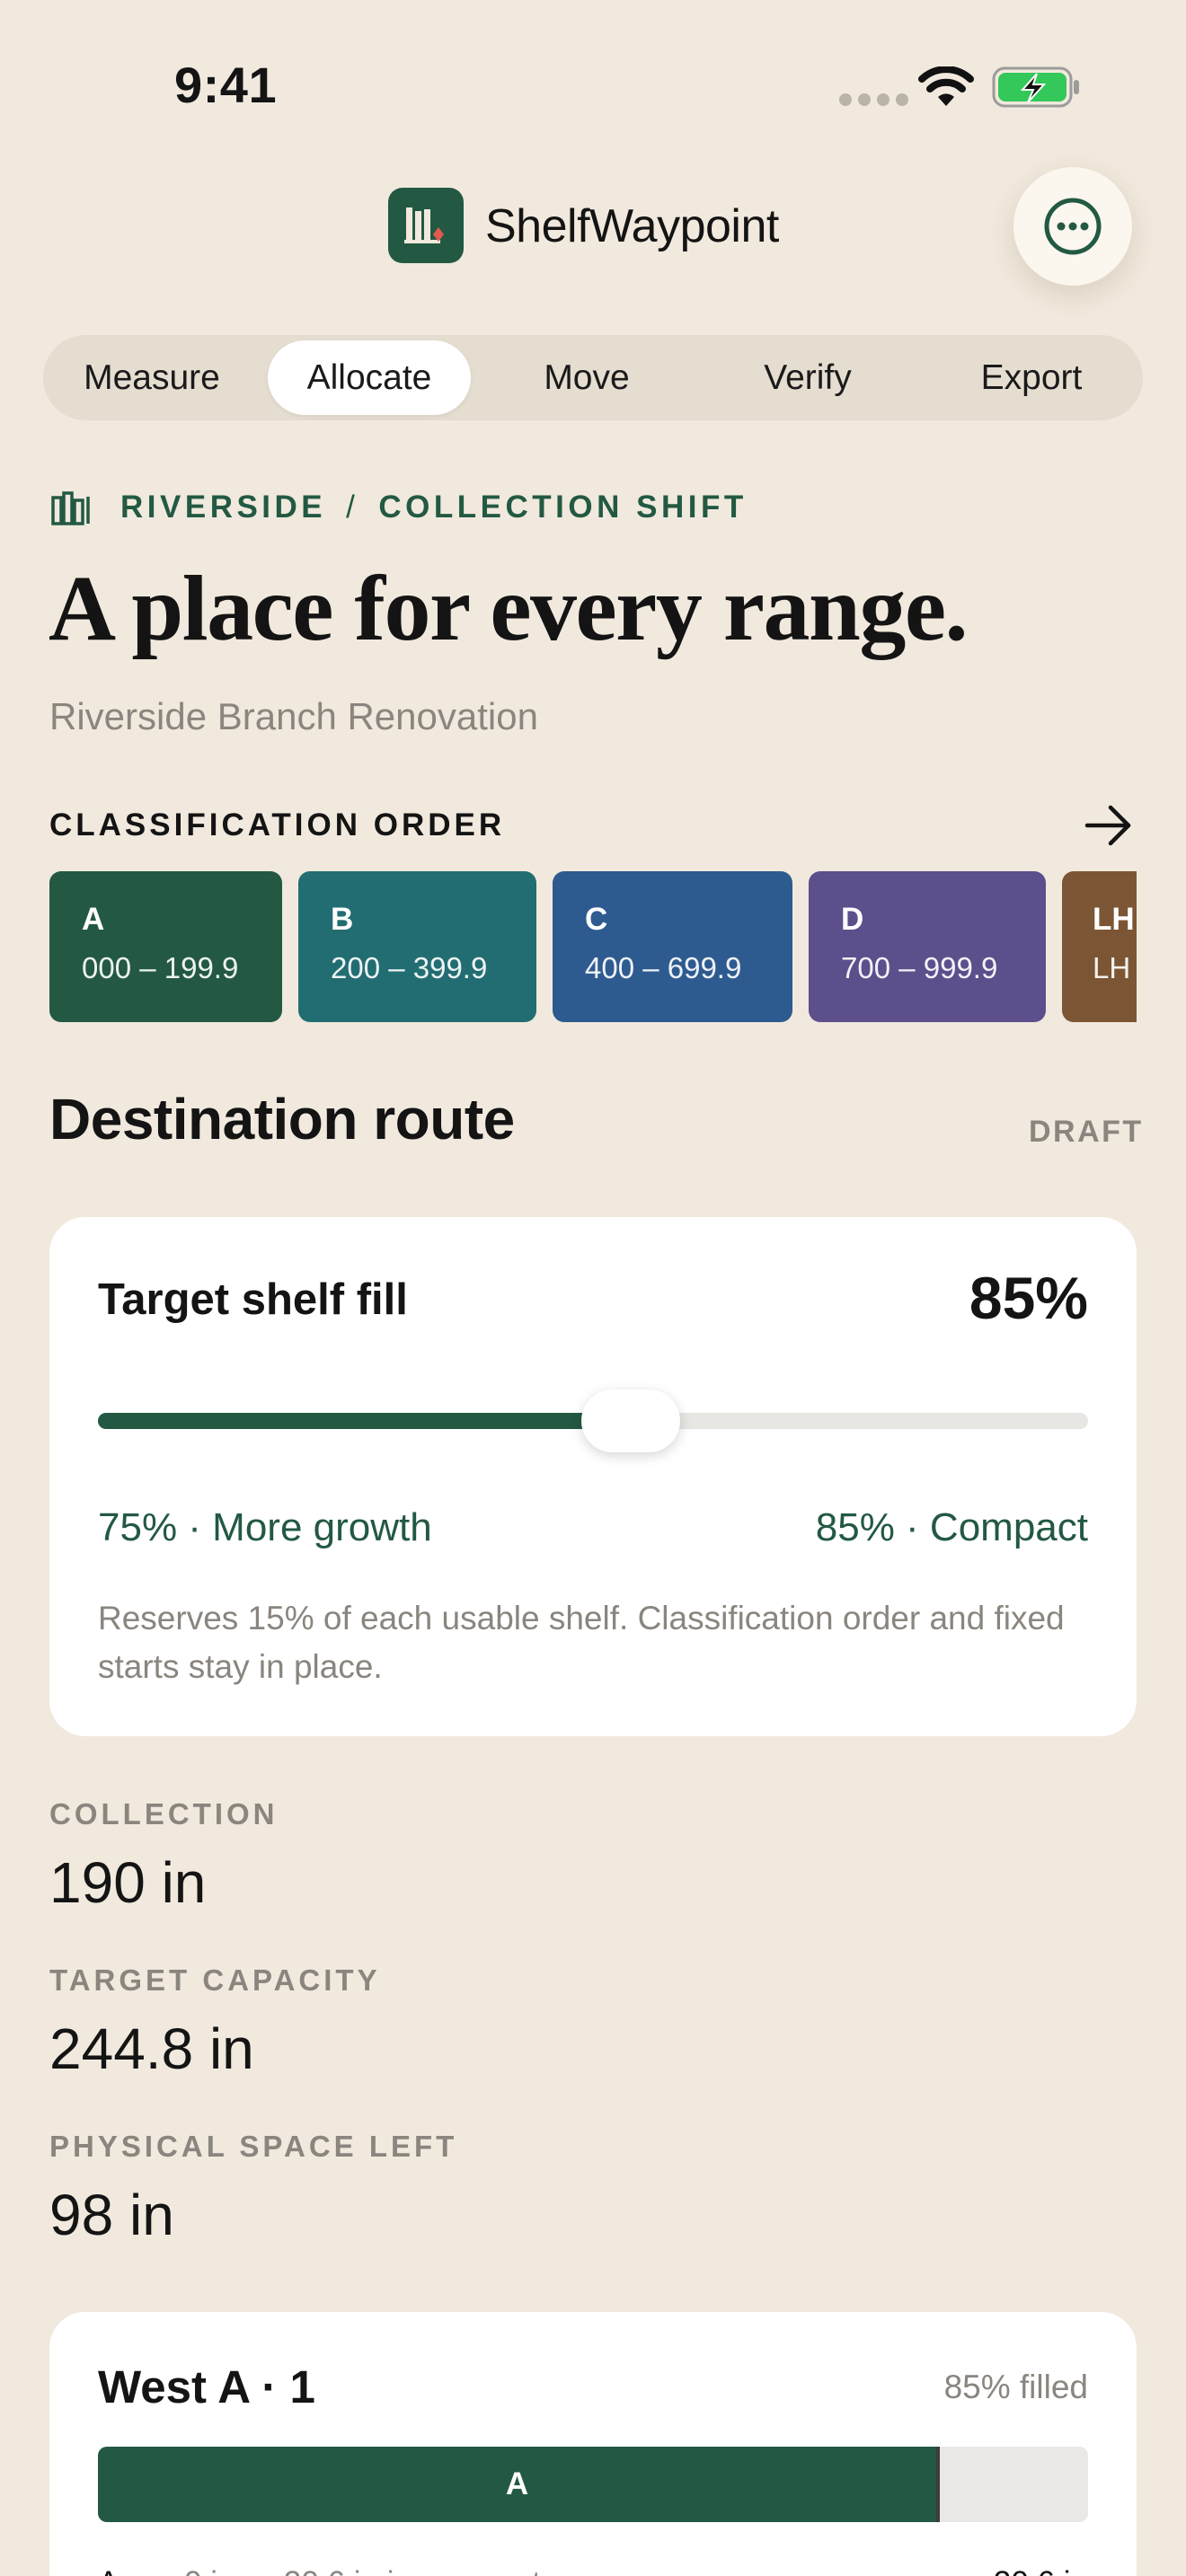 The height and width of the screenshot is (2576, 1186). What do you see at coordinates (632, 226) in the screenshot?
I see `app-name: ShelfWaypoint` at bounding box center [632, 226].